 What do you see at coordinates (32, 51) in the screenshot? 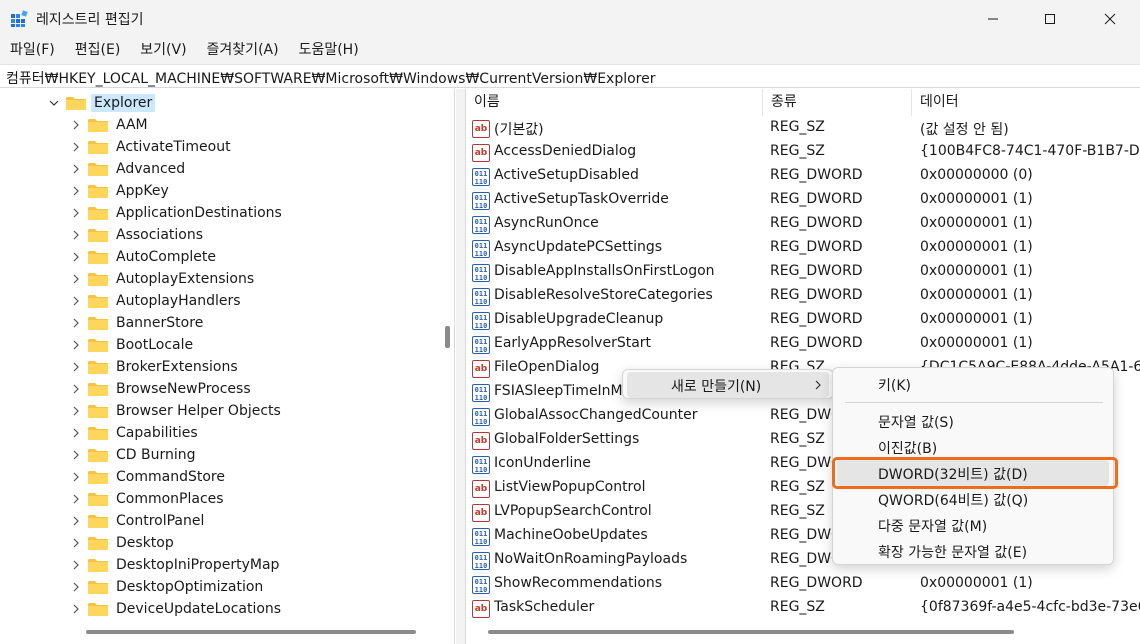
I see `menu-file: 파일(F)` at bounding box center [32, 51].